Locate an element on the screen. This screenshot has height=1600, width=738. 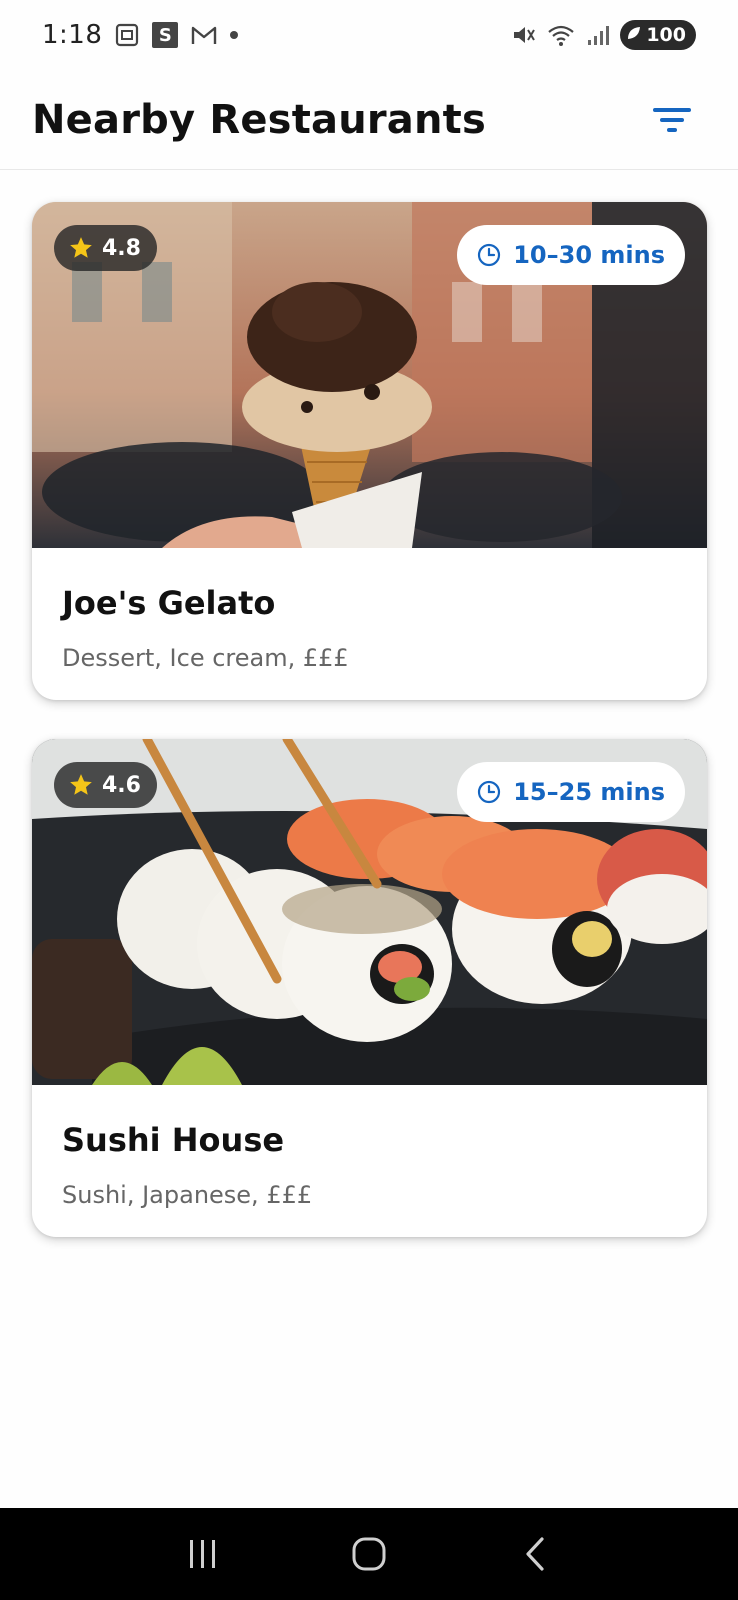
delivery-time-badge: 10–30 mins is located at coordinates (571, 255).